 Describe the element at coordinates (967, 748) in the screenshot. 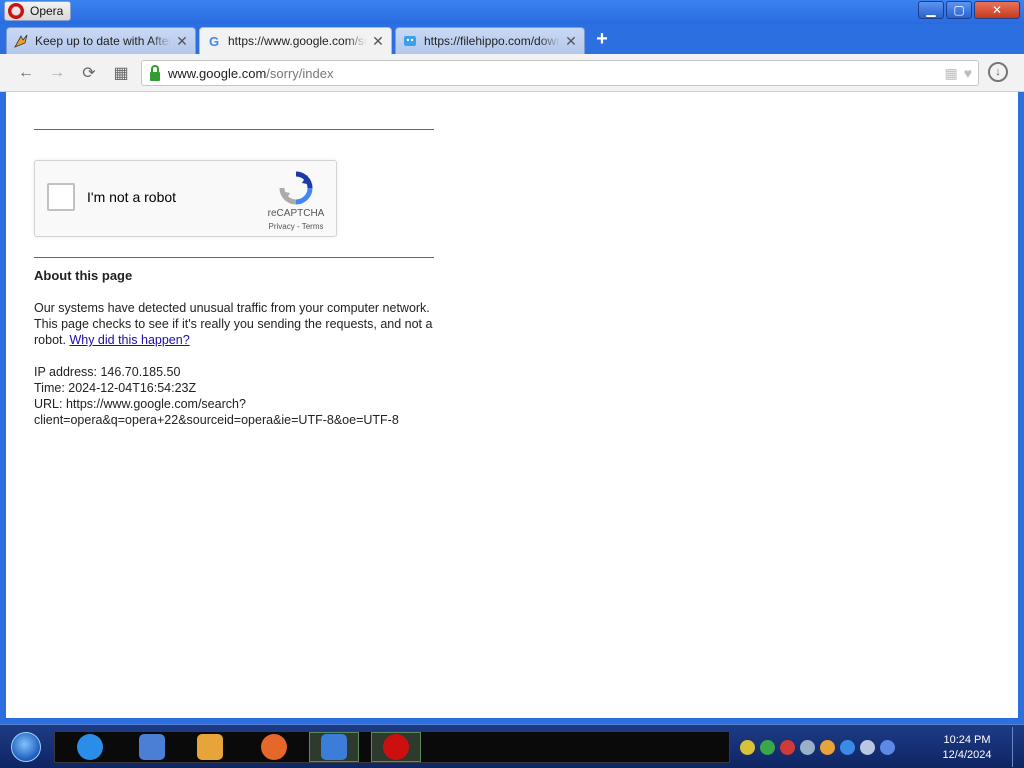

I see `taskbar-clock: 10:24 PM 12/4/2024` at that location.